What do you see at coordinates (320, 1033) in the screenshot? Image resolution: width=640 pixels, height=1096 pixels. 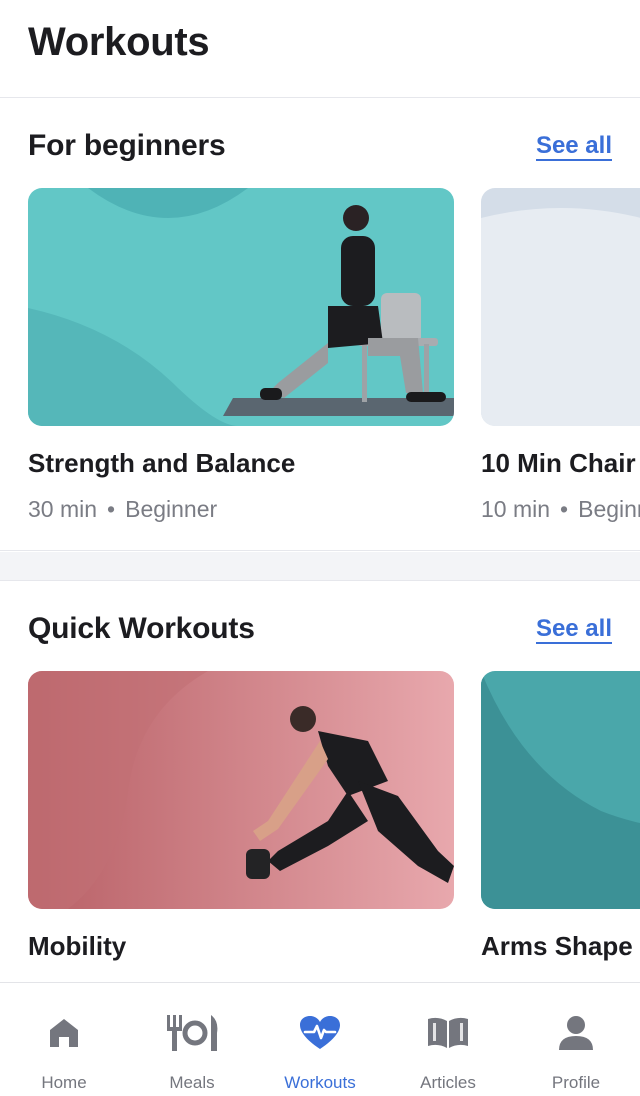 I see `heart-pulse-icon` at bounding box center [320, 1033].